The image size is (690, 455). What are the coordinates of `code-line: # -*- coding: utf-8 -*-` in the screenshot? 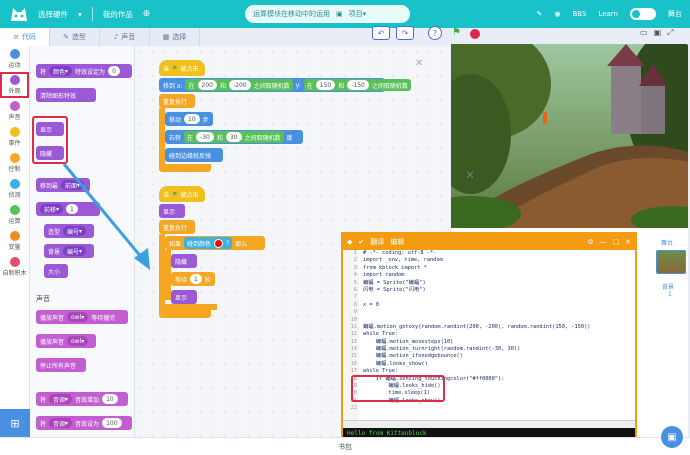 It's located at (400, 253).